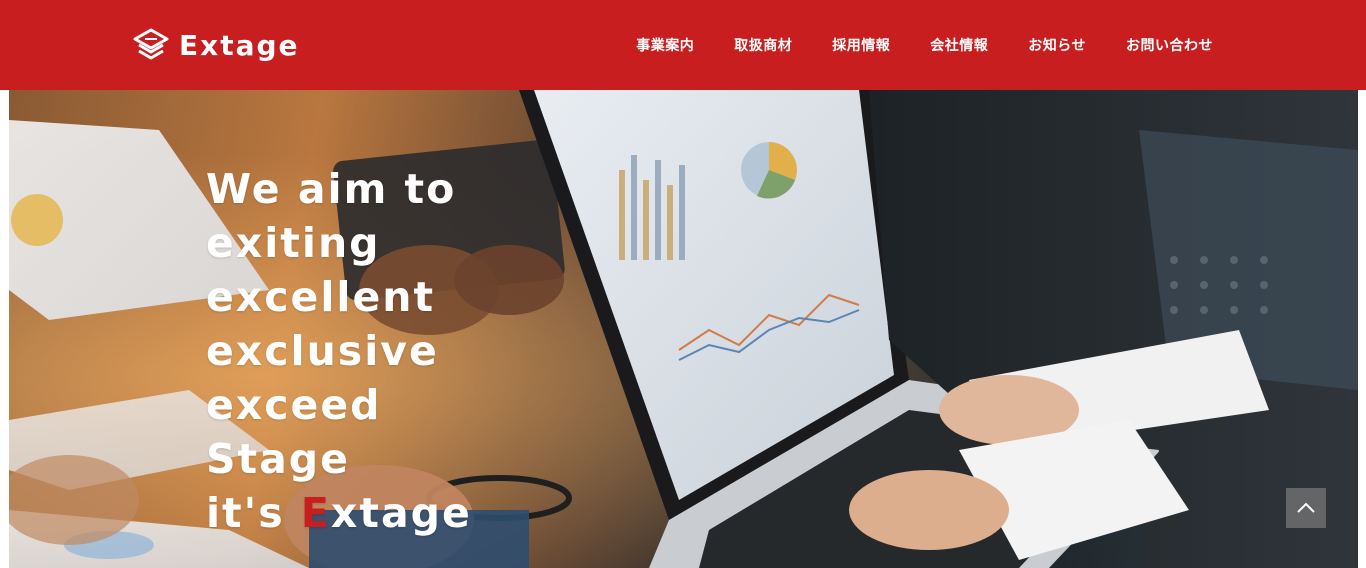  Describe the element at coordinates (253, 513) in the screenshot. I see `tagline-prefix: it's` at that location.